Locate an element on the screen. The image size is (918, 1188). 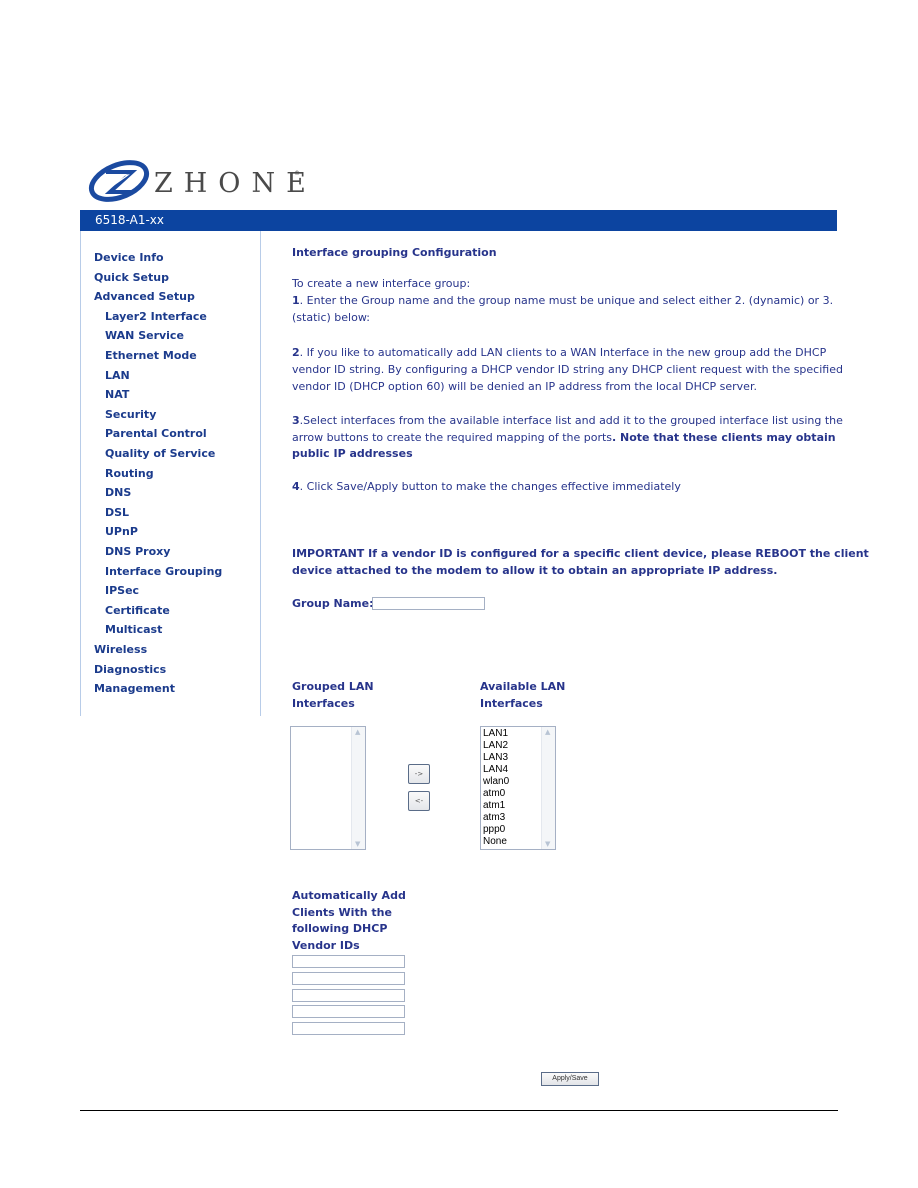
step3-line3: public IP addresses is located at coordinates (352, 453).